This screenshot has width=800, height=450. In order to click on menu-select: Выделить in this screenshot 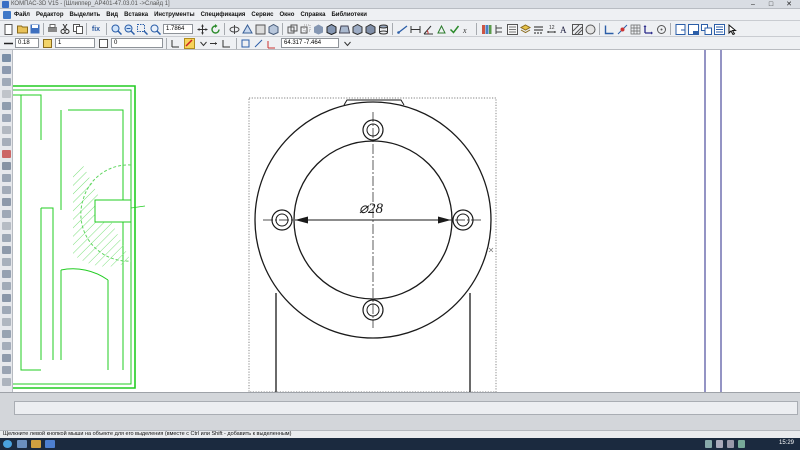, I will do `click(85, 15)`.